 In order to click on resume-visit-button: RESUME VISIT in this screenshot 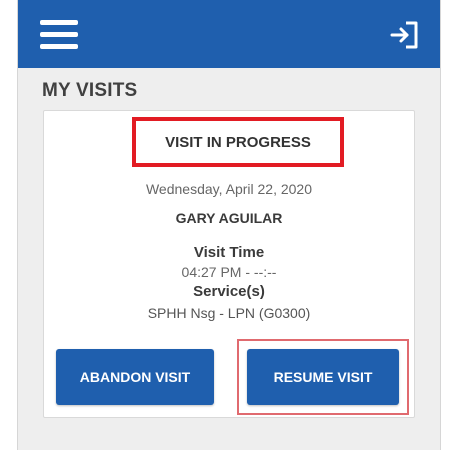, I will do `click(323, 377)`.